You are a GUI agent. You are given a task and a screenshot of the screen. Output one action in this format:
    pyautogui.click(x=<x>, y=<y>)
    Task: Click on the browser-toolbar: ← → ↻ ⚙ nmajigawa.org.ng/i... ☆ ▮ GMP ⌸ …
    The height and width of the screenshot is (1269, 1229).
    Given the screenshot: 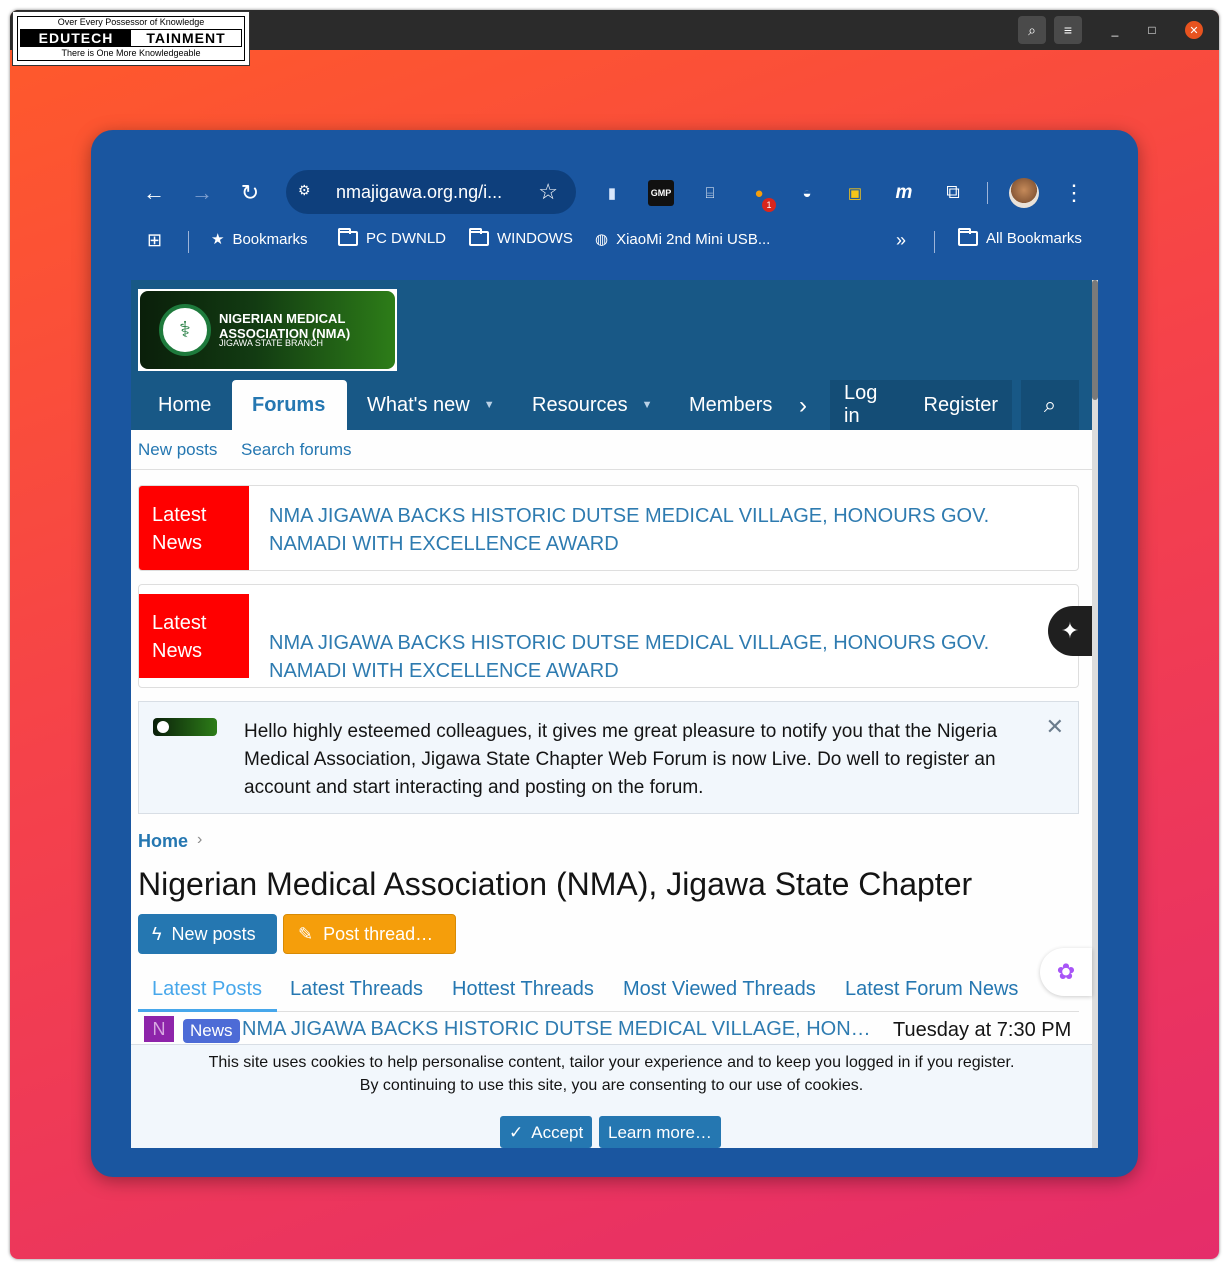 What is the action you would take?
    pyautogui.click(x=614, y=193)
    